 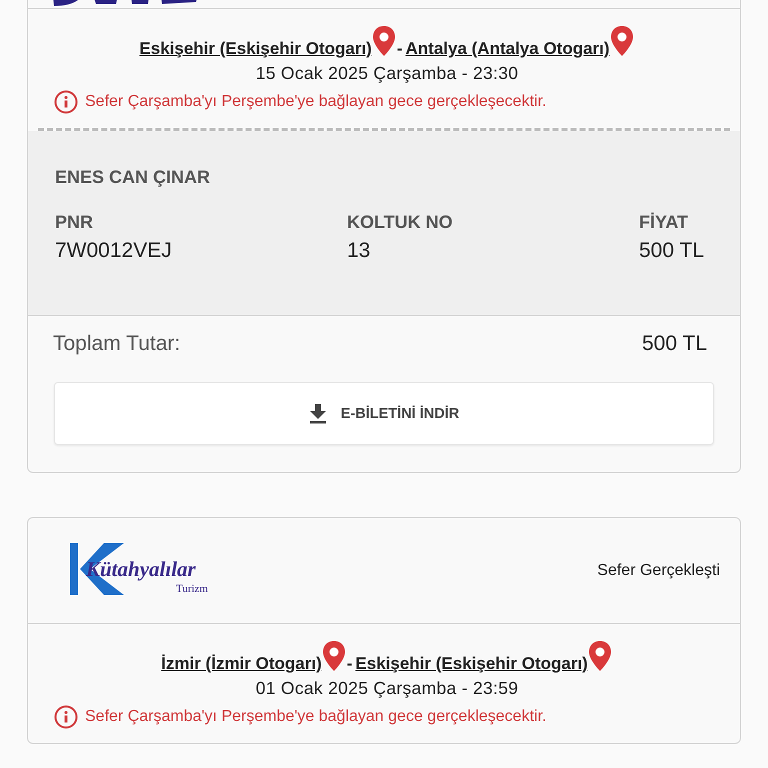 I want to click on download-ticket-button: E-BİLETİNİ İNDİR, so click(x=384, y=413).